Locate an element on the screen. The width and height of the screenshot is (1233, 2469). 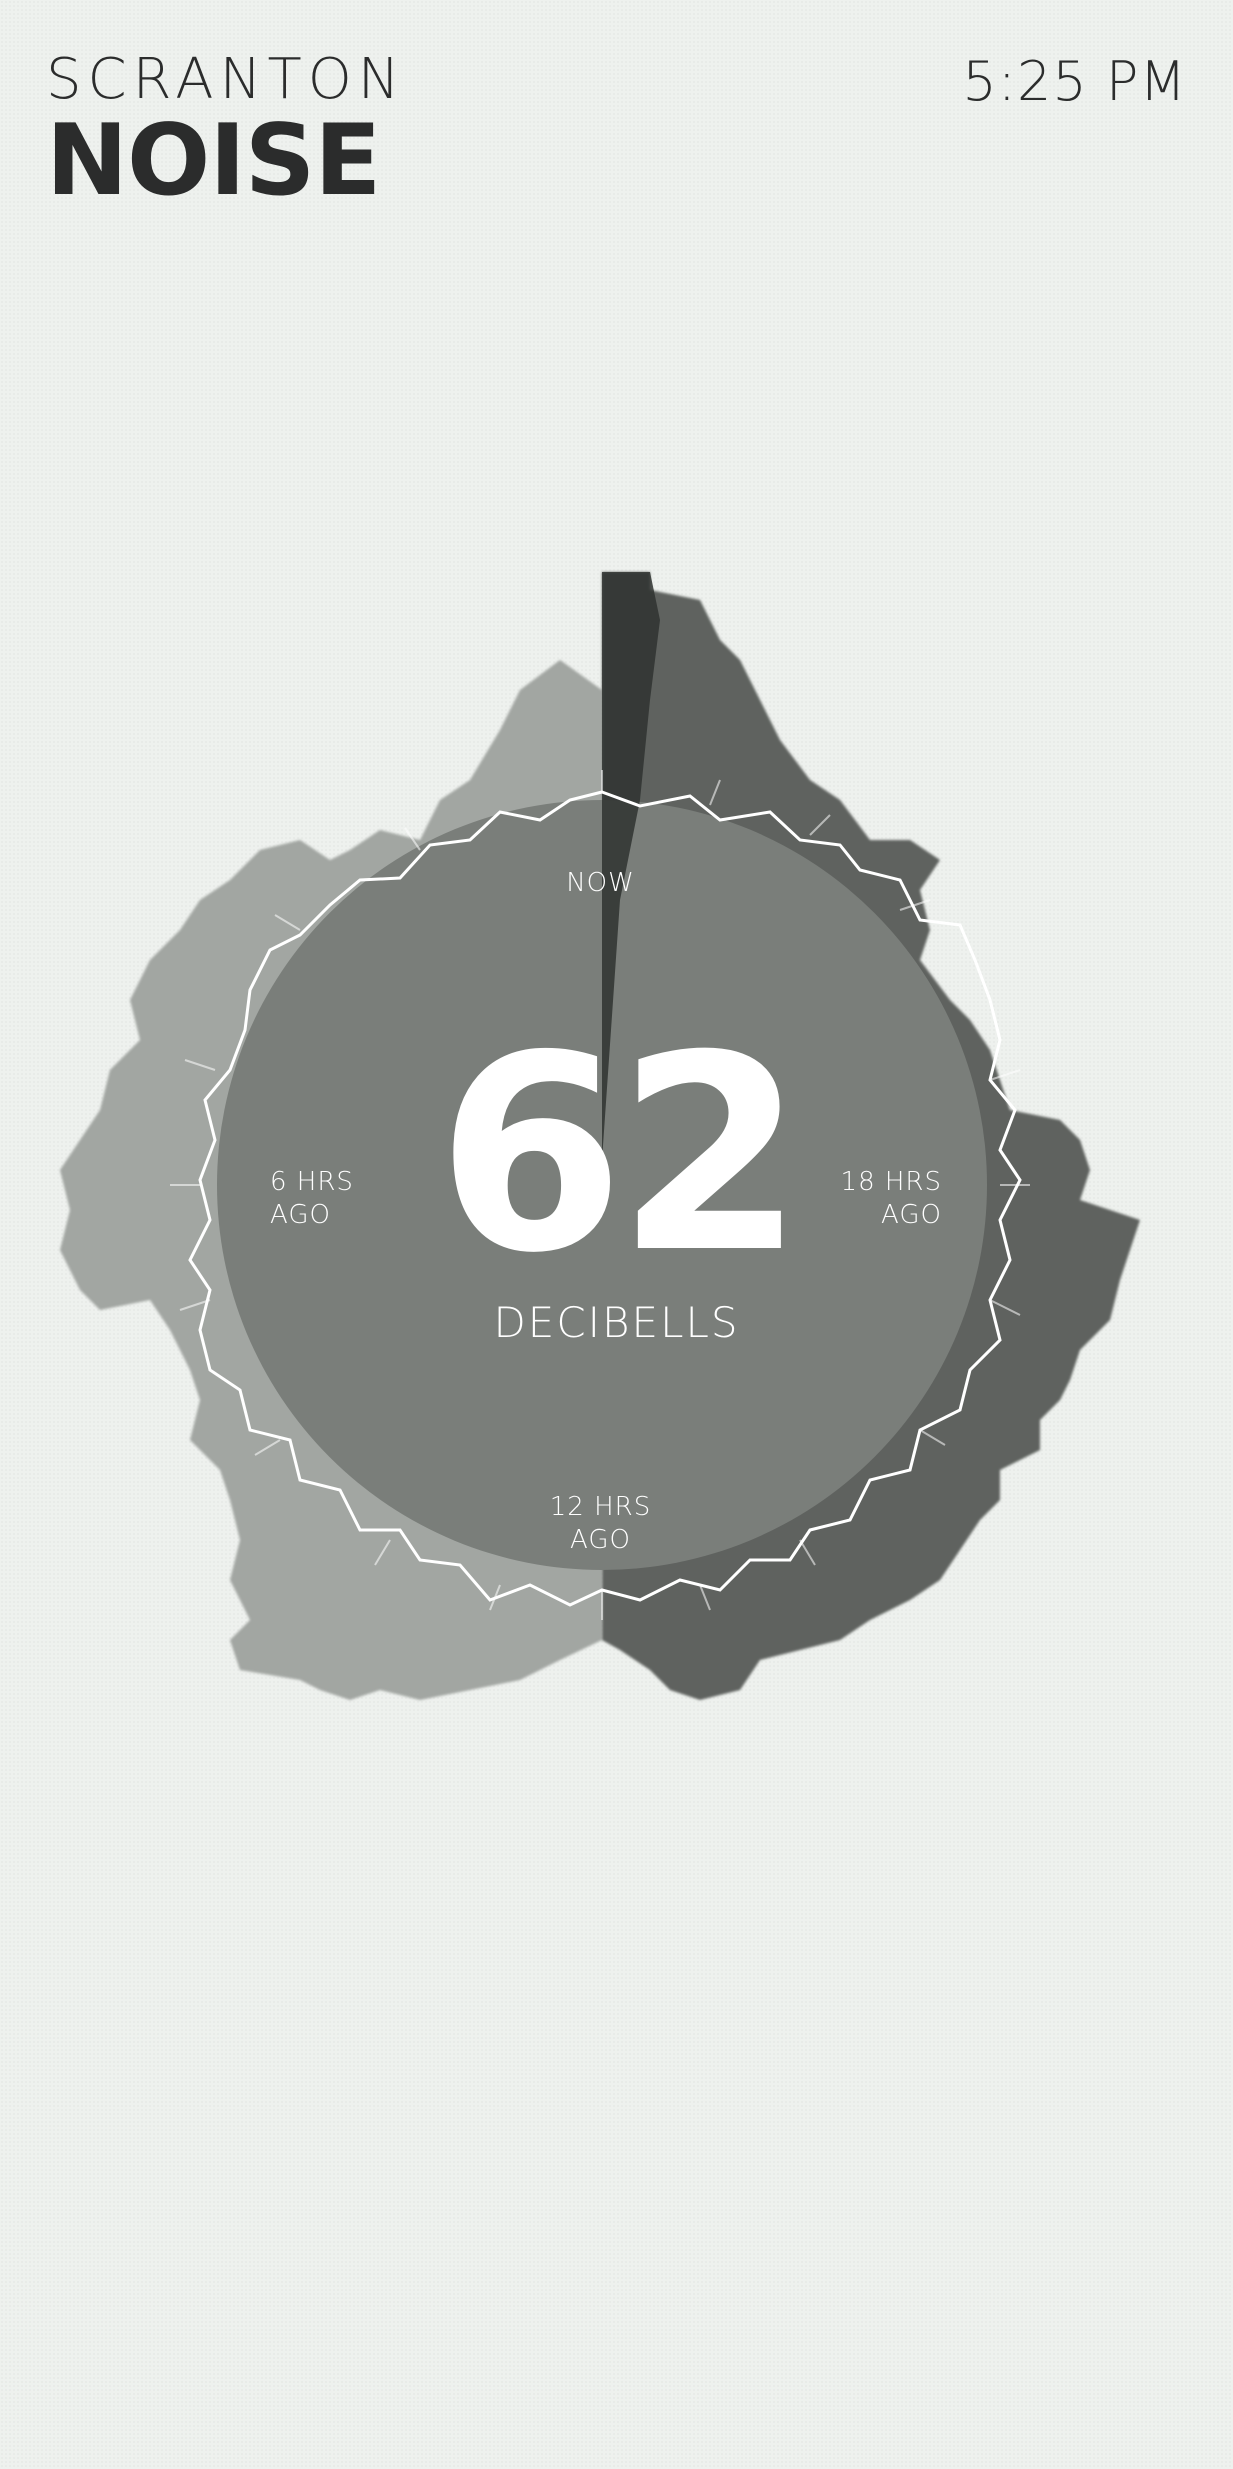
app-title: NOISE is located at coordinates (213, 161).